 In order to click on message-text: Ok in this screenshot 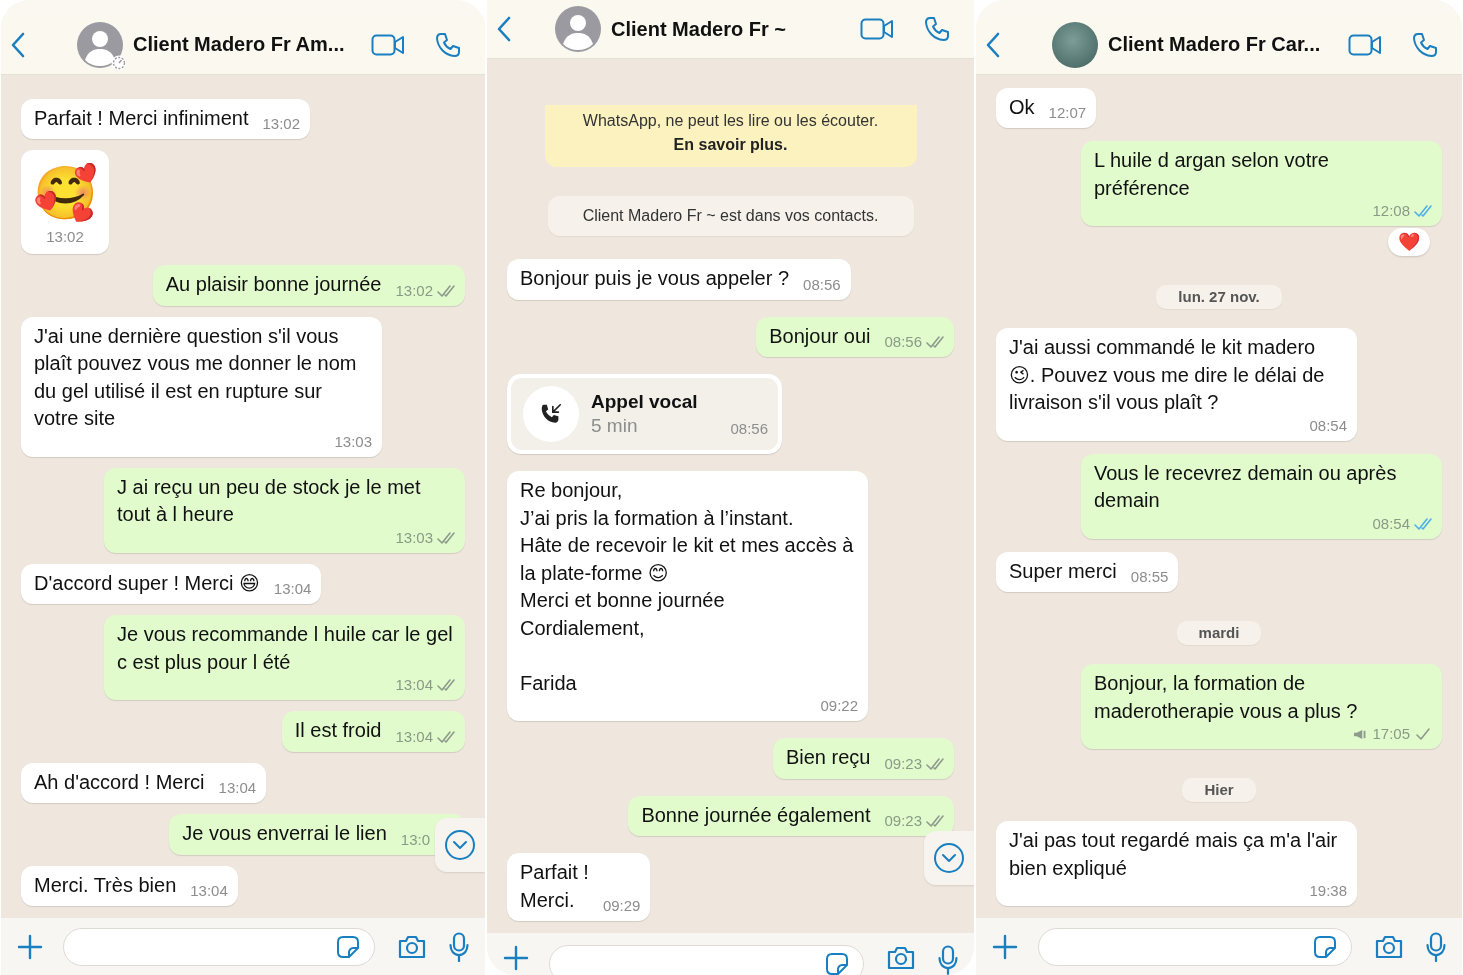, I will do `click(1022, 107)`.